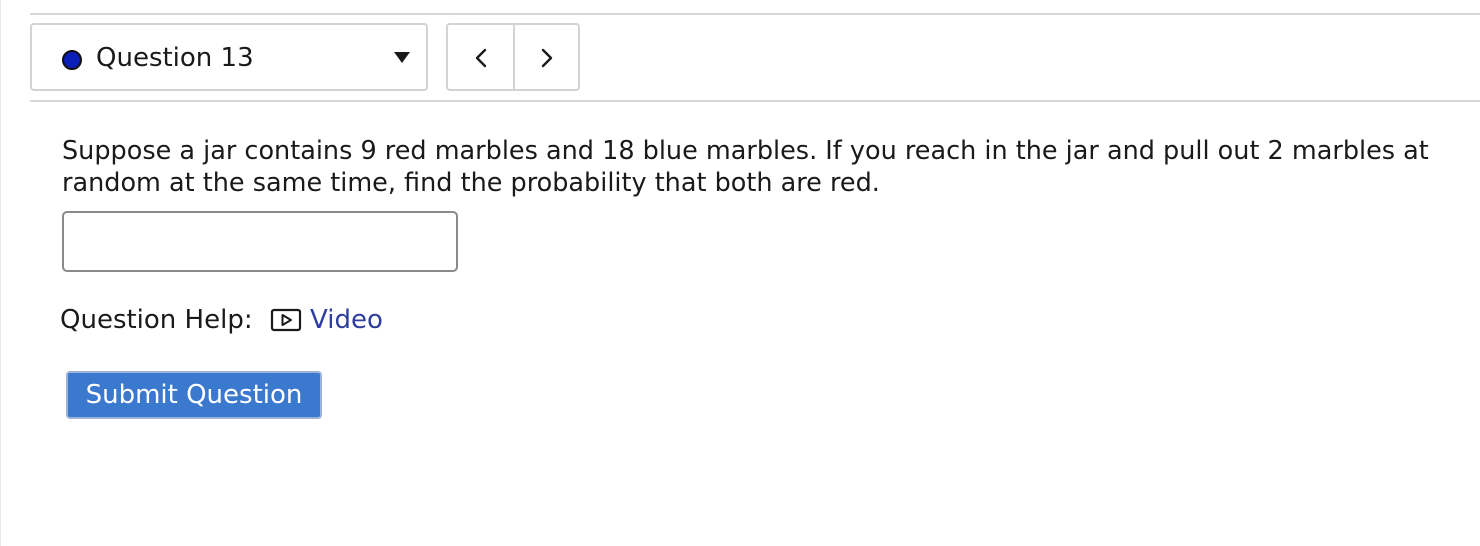  I want to click on video-play-icon, so click(286, 320).